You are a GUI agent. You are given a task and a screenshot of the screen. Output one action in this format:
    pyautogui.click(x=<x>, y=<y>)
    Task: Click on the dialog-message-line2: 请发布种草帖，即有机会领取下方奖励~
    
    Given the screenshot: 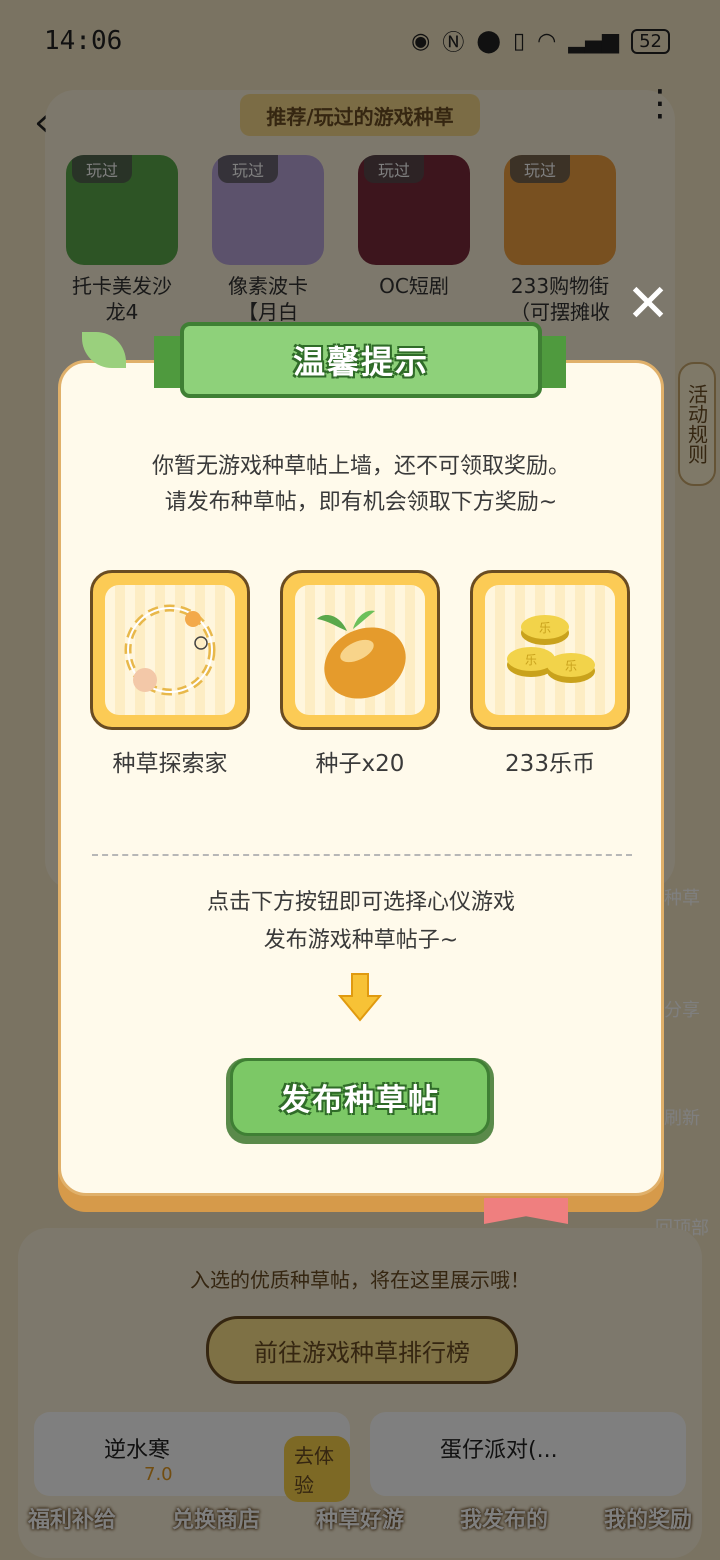 What is the action you would take?
    pyautogui.click(x=361, y=502)
    